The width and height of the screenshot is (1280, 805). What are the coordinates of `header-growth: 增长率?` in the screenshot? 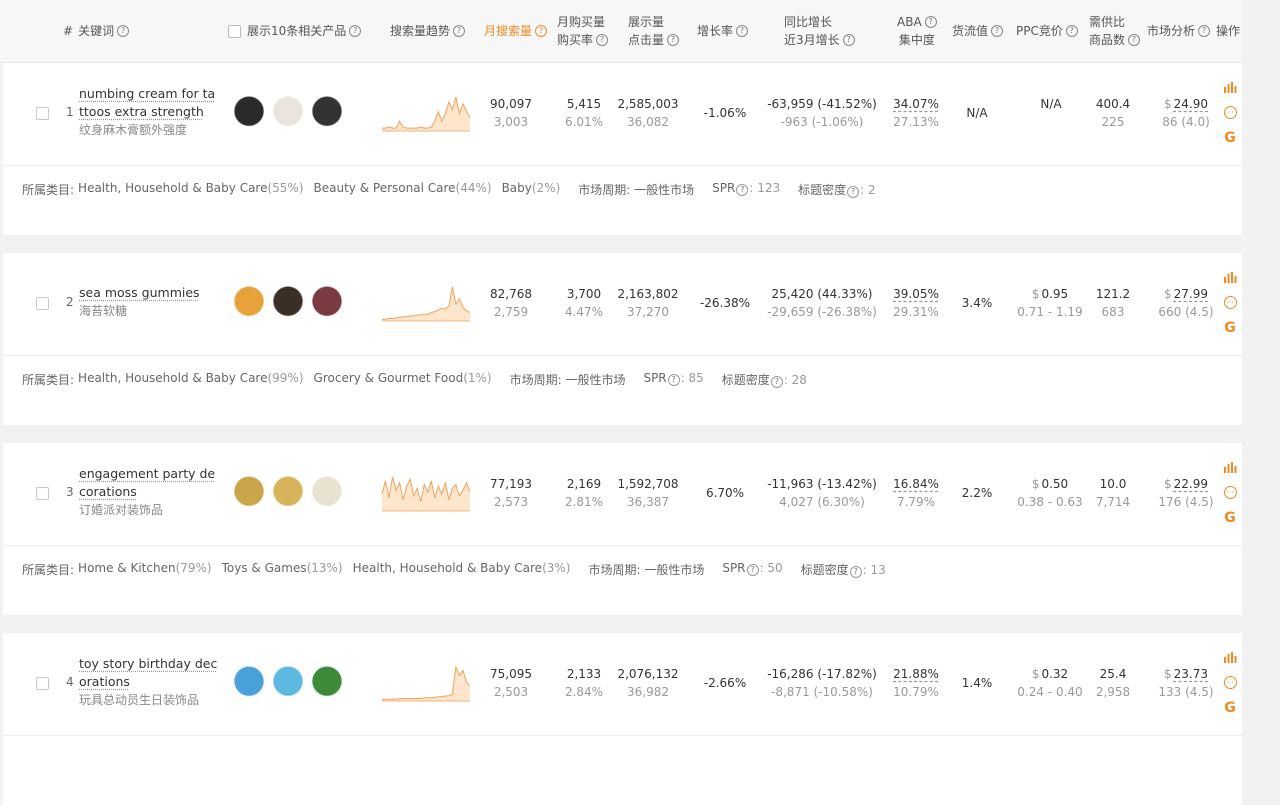 It's located at (723, 31).